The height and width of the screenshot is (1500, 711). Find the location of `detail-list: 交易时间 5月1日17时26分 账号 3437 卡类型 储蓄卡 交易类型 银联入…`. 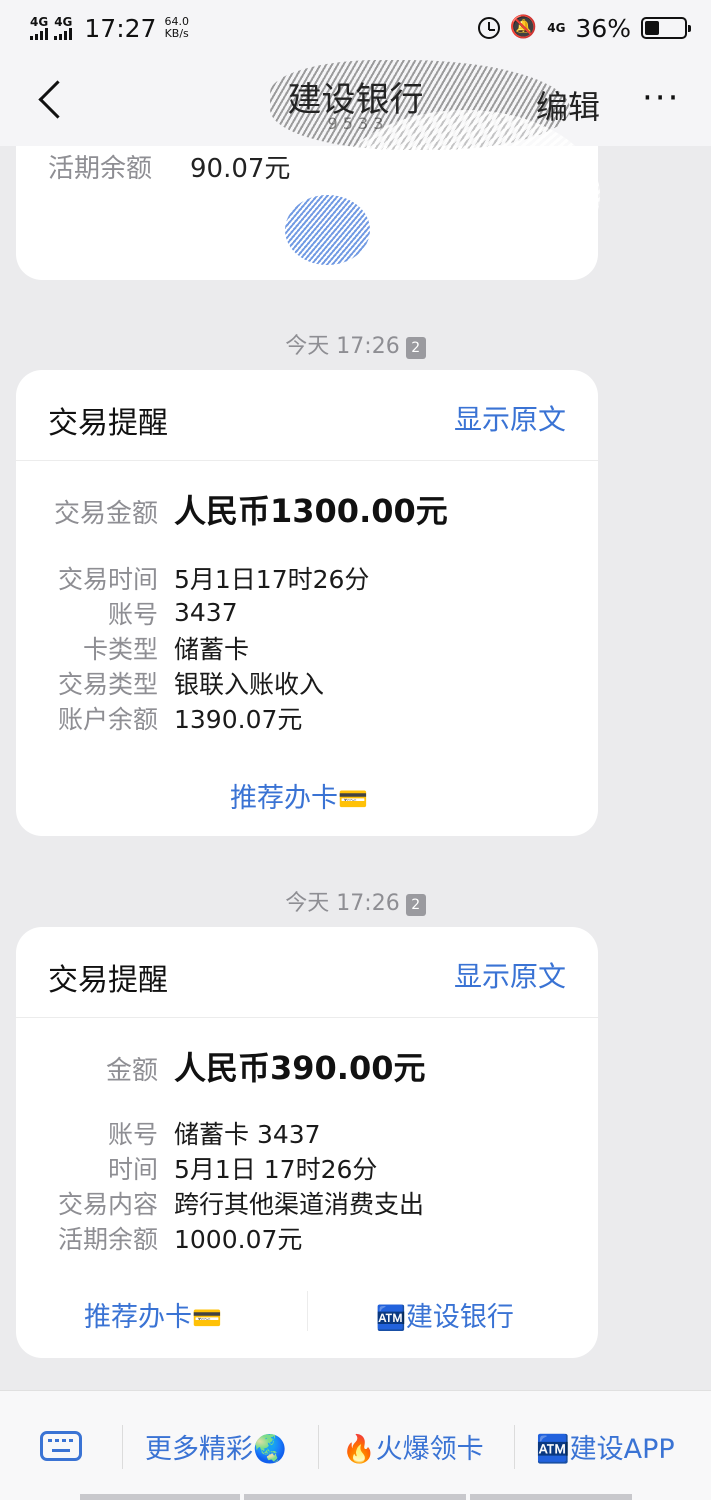

detail-list: 交易时间 5月1日17时26分 账号 3437 卡类型 储蓄卡 交易类型 银联入… is located at coordinates (192, 647).